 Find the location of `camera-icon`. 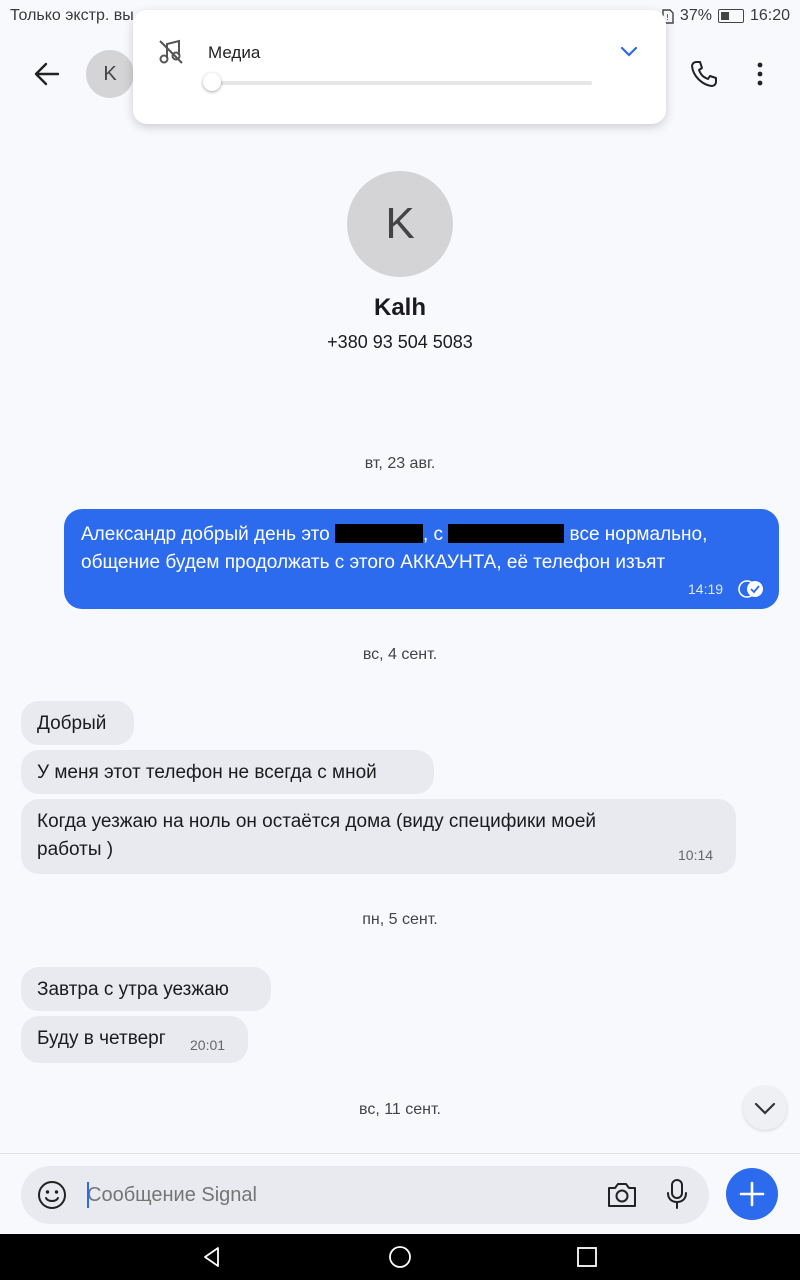

camera-icon is located at coordinates (622, 1195).